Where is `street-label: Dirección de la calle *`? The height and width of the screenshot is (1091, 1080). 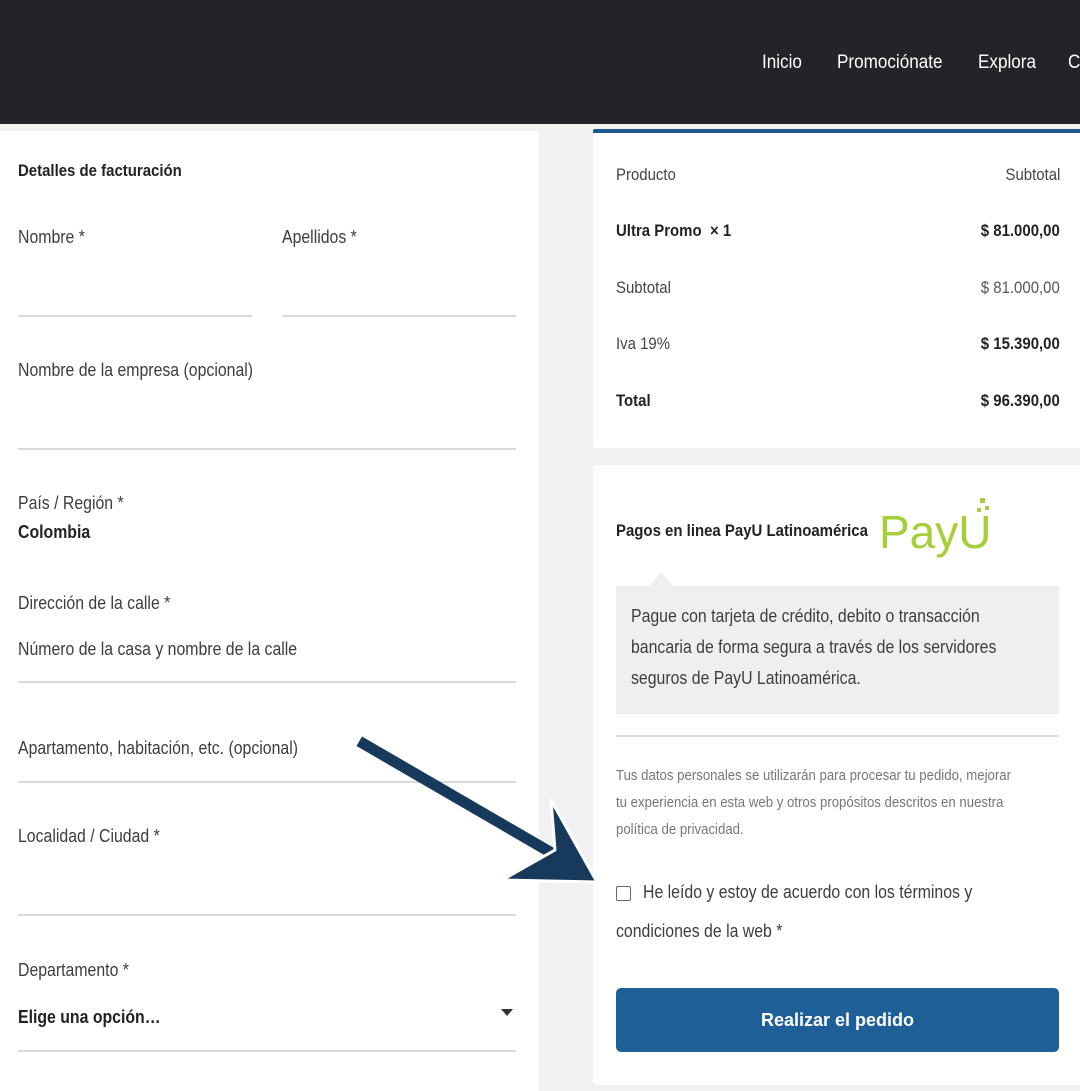 street-label: Dirección de la calle * is located at coordinates (94, 603).